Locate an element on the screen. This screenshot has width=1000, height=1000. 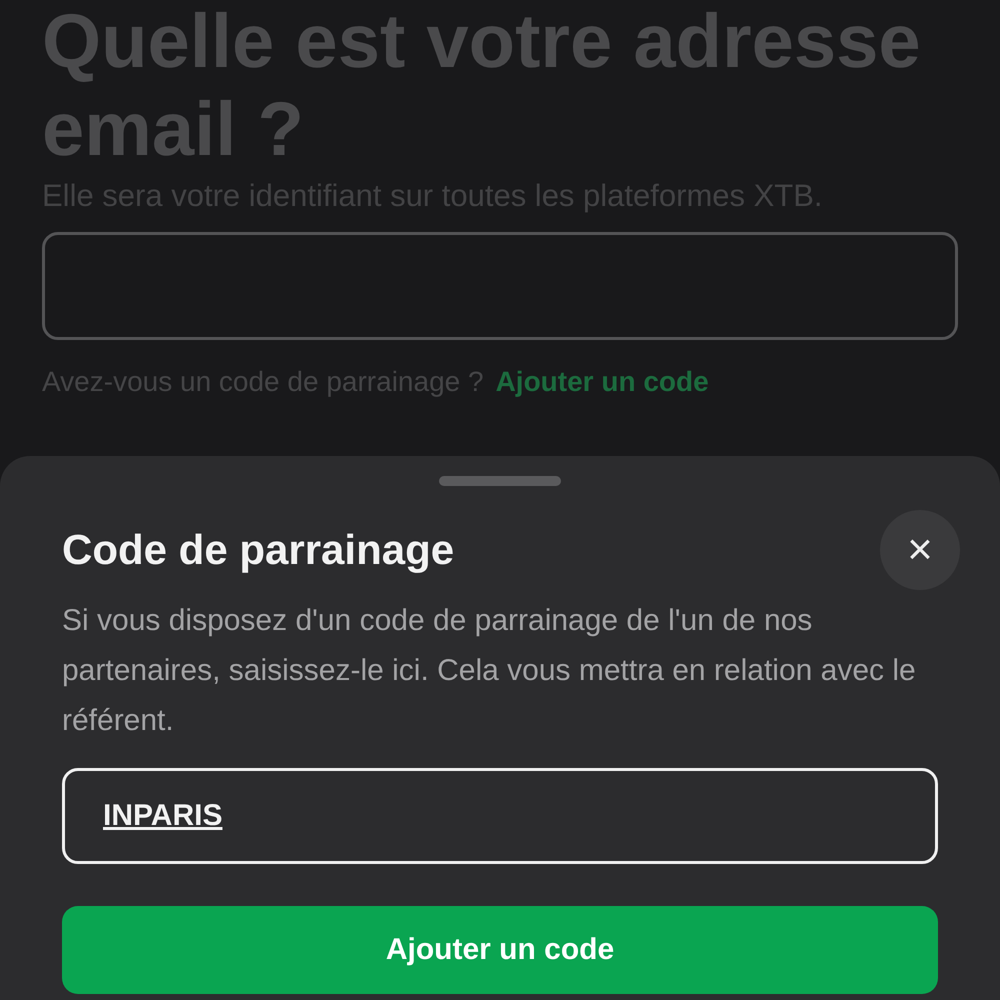
email-field is located at coordinates (500, 286).